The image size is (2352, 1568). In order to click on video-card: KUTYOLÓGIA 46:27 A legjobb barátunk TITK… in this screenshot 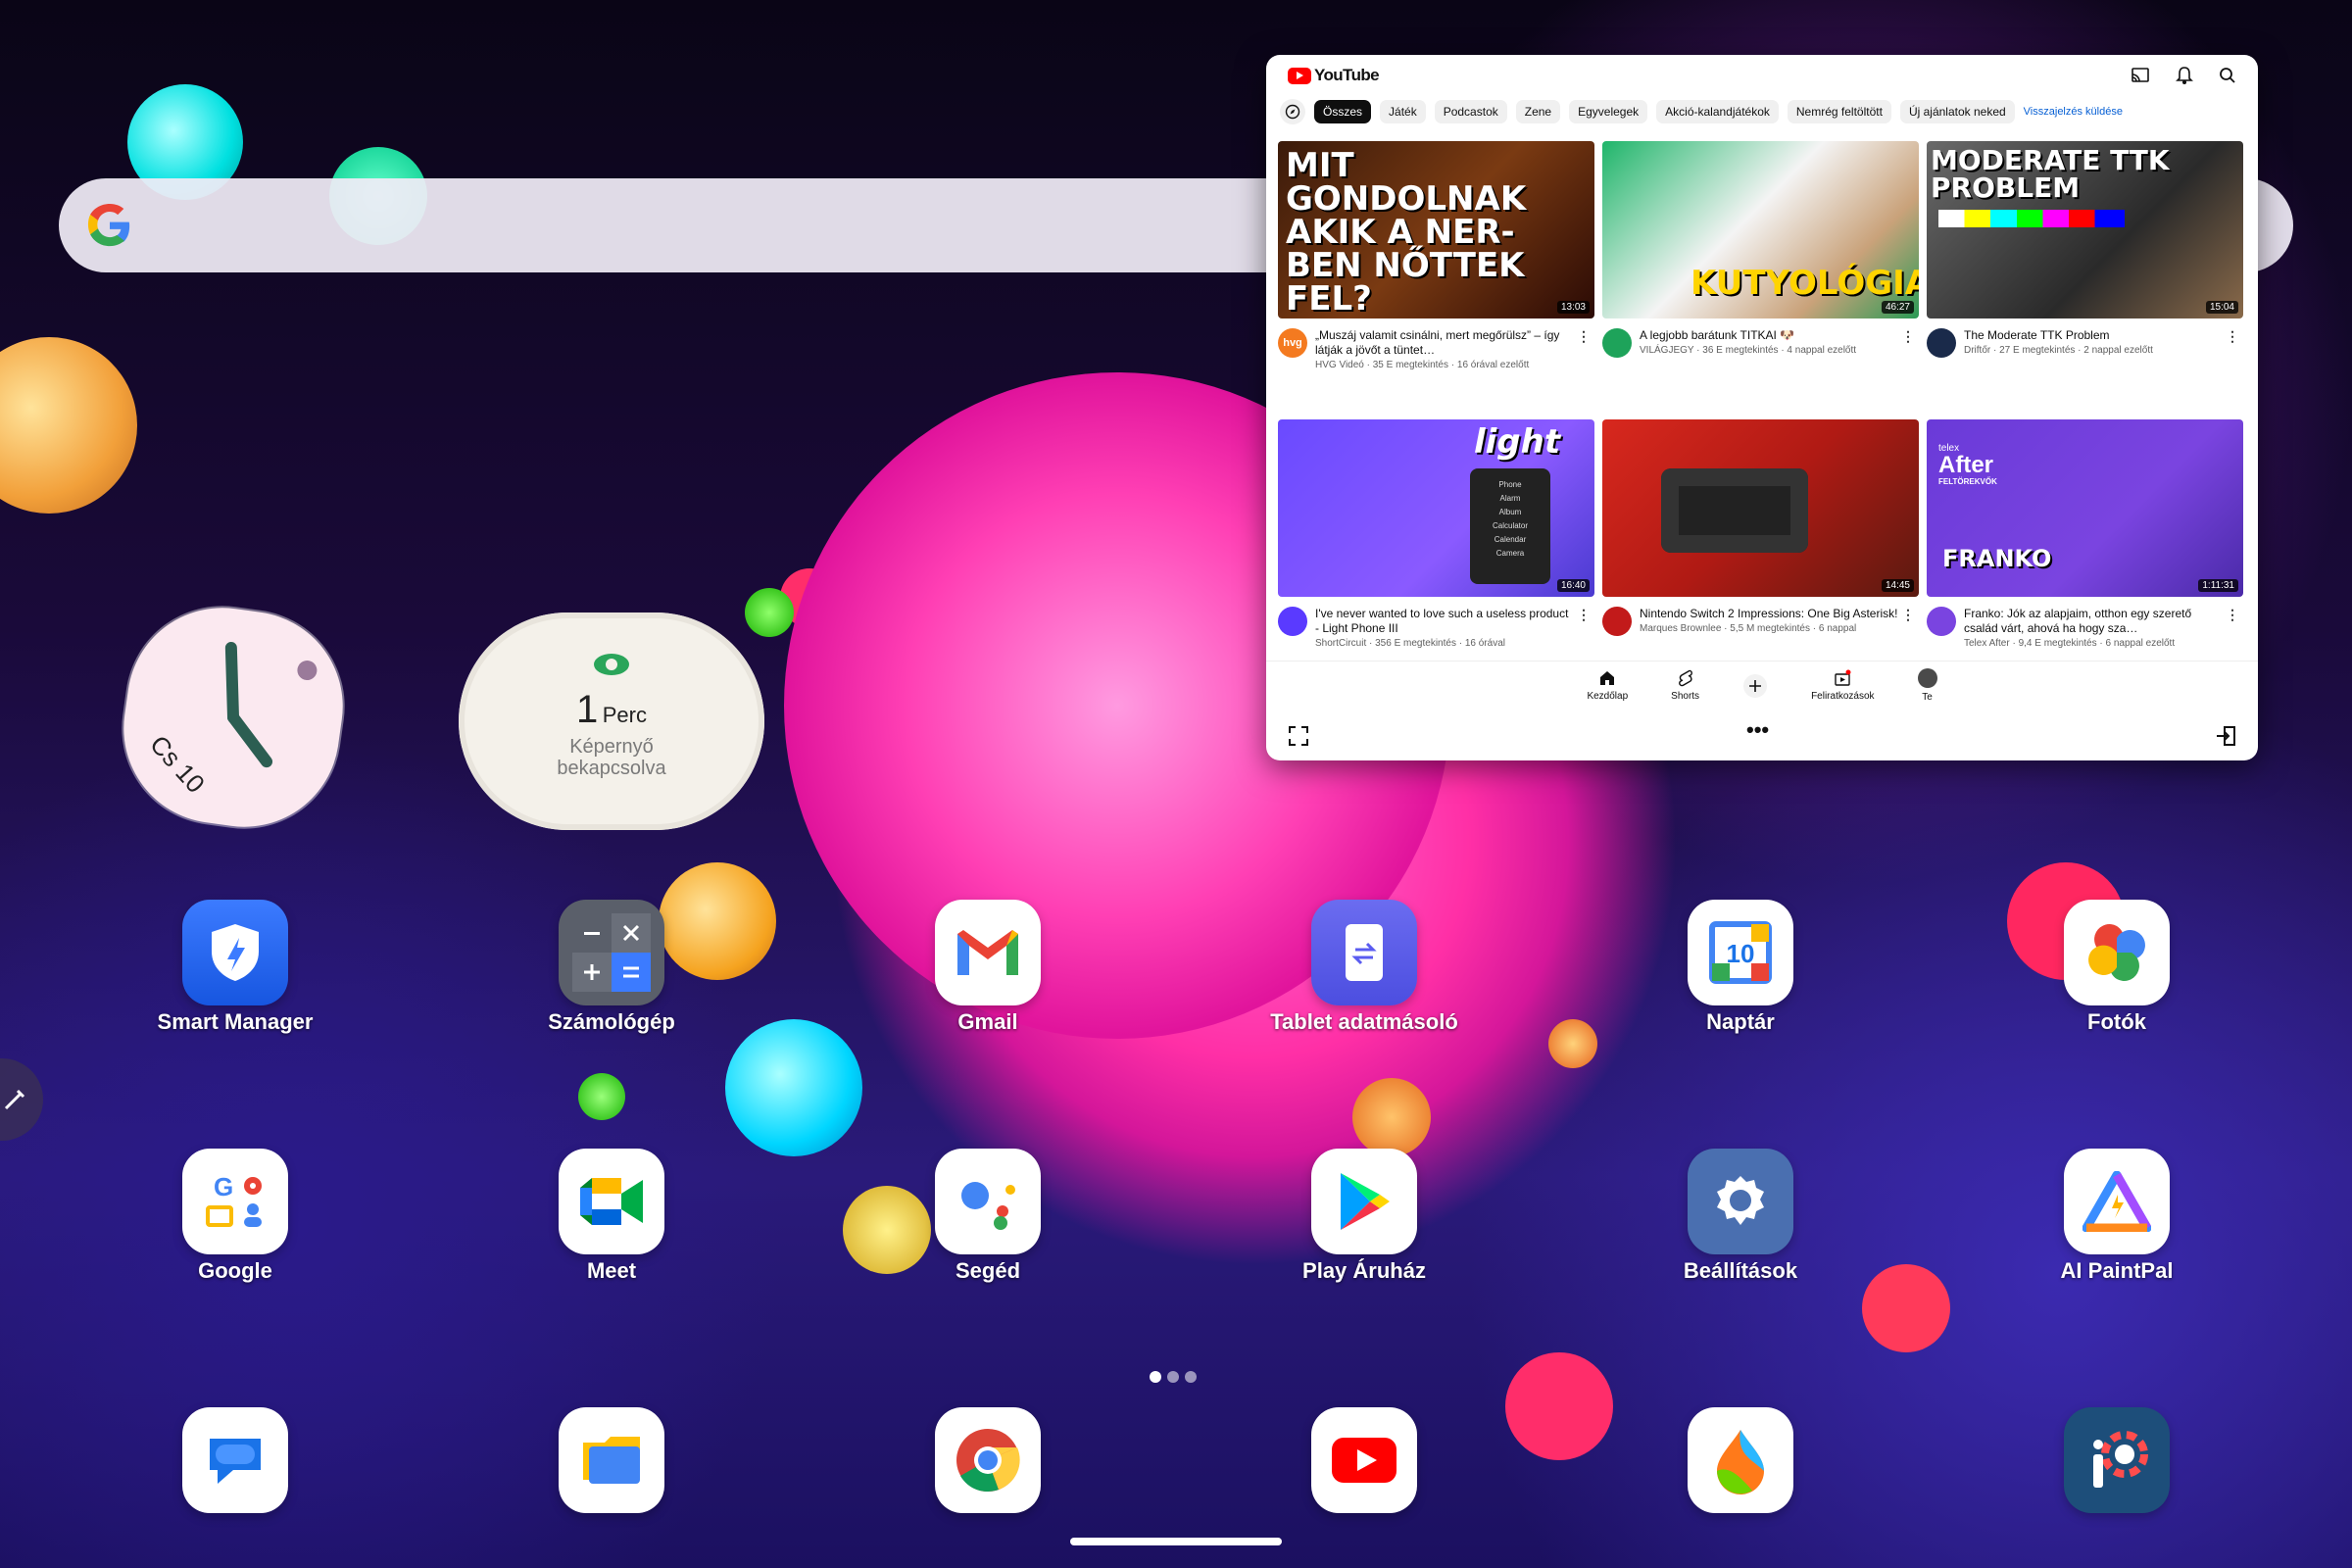, I will do `click(1760, 249)`.